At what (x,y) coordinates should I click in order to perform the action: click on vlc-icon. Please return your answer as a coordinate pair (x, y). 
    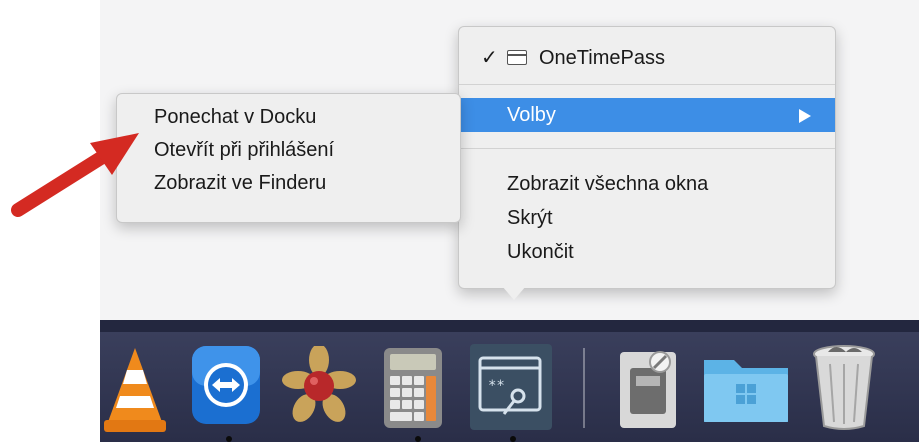
    Looking at the image, I should click on (135, 388).